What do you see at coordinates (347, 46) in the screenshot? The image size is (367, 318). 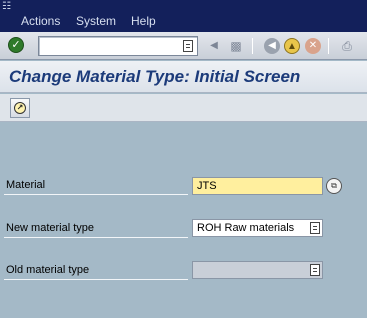 I see `print-icon: ⎙` at bounding box center [347, 46].